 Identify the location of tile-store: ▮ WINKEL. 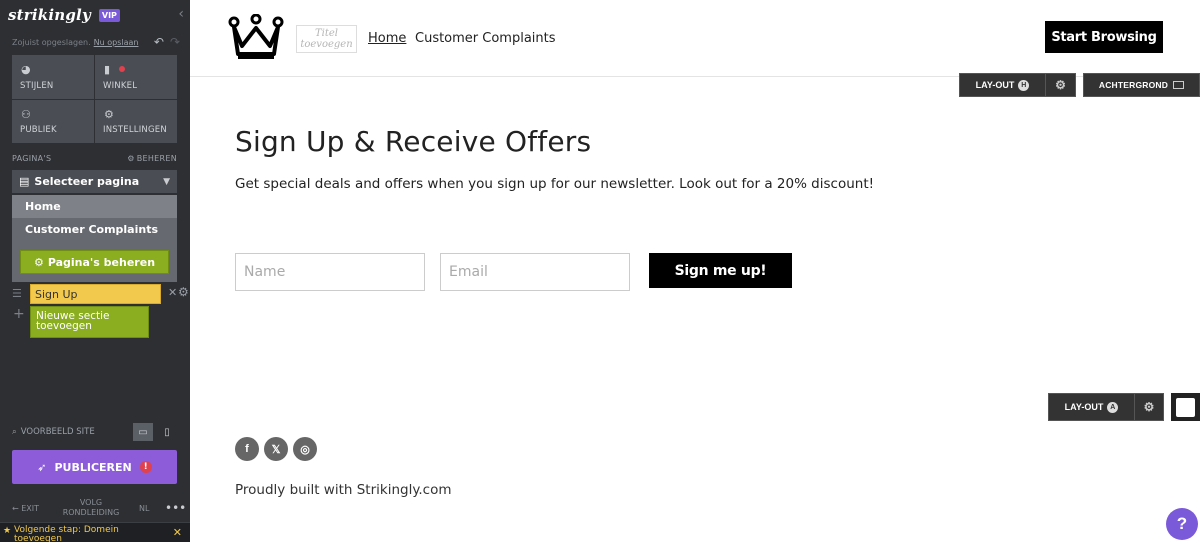
(136, 77).